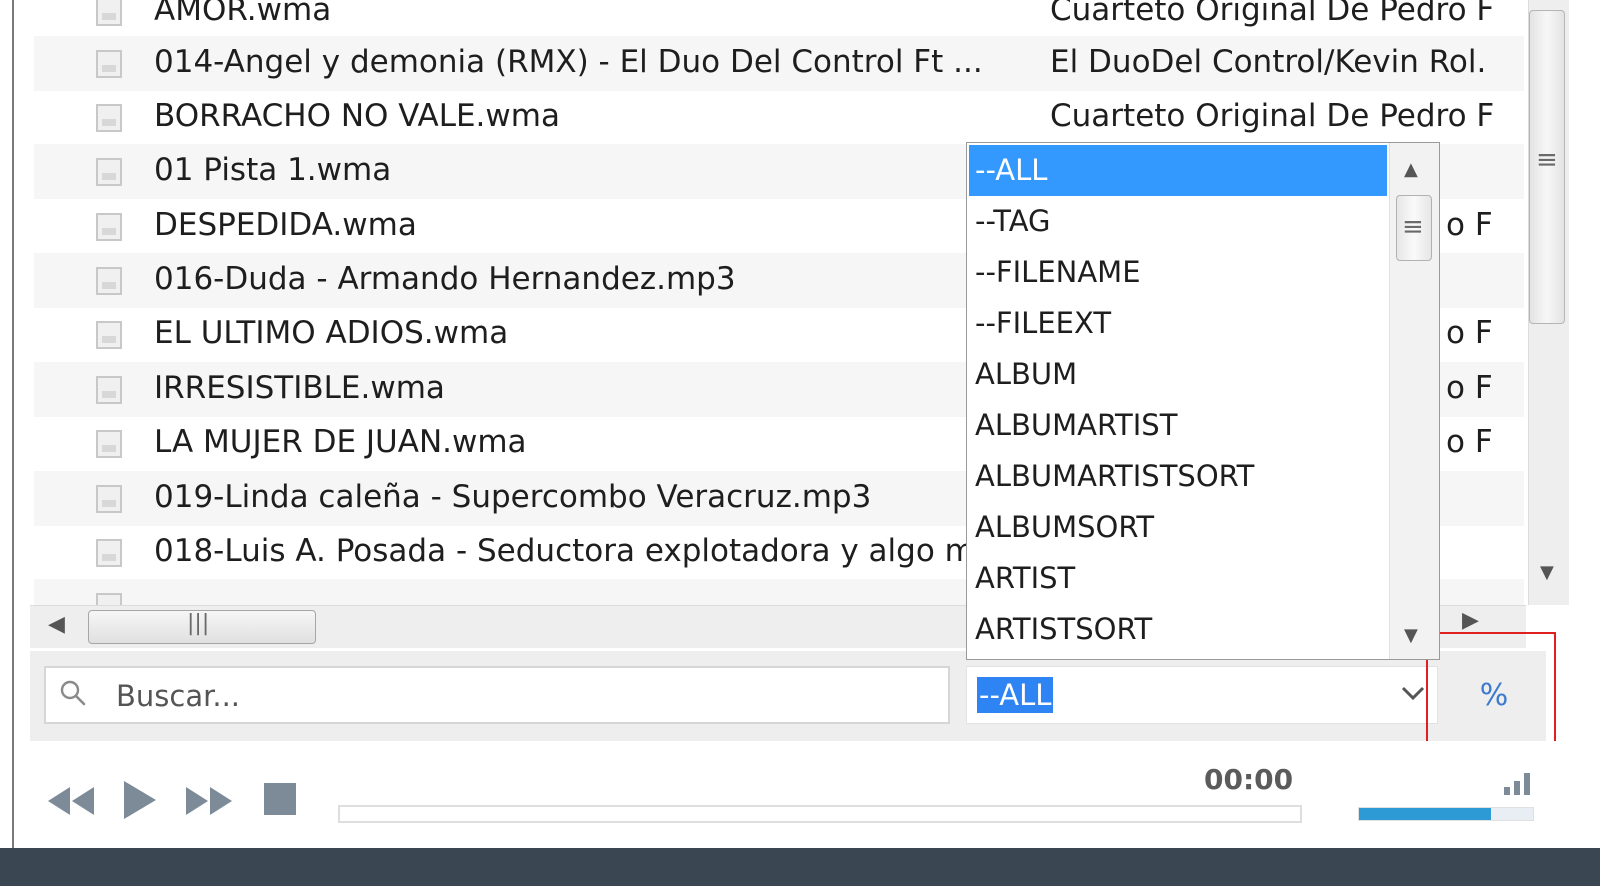 This screenshot has width=1600, height=886. Describe the element at coordinates (445, 279) in the screenshot. I see `track-title: 016-Duda - Armando Hernandez.mp3` at that location.